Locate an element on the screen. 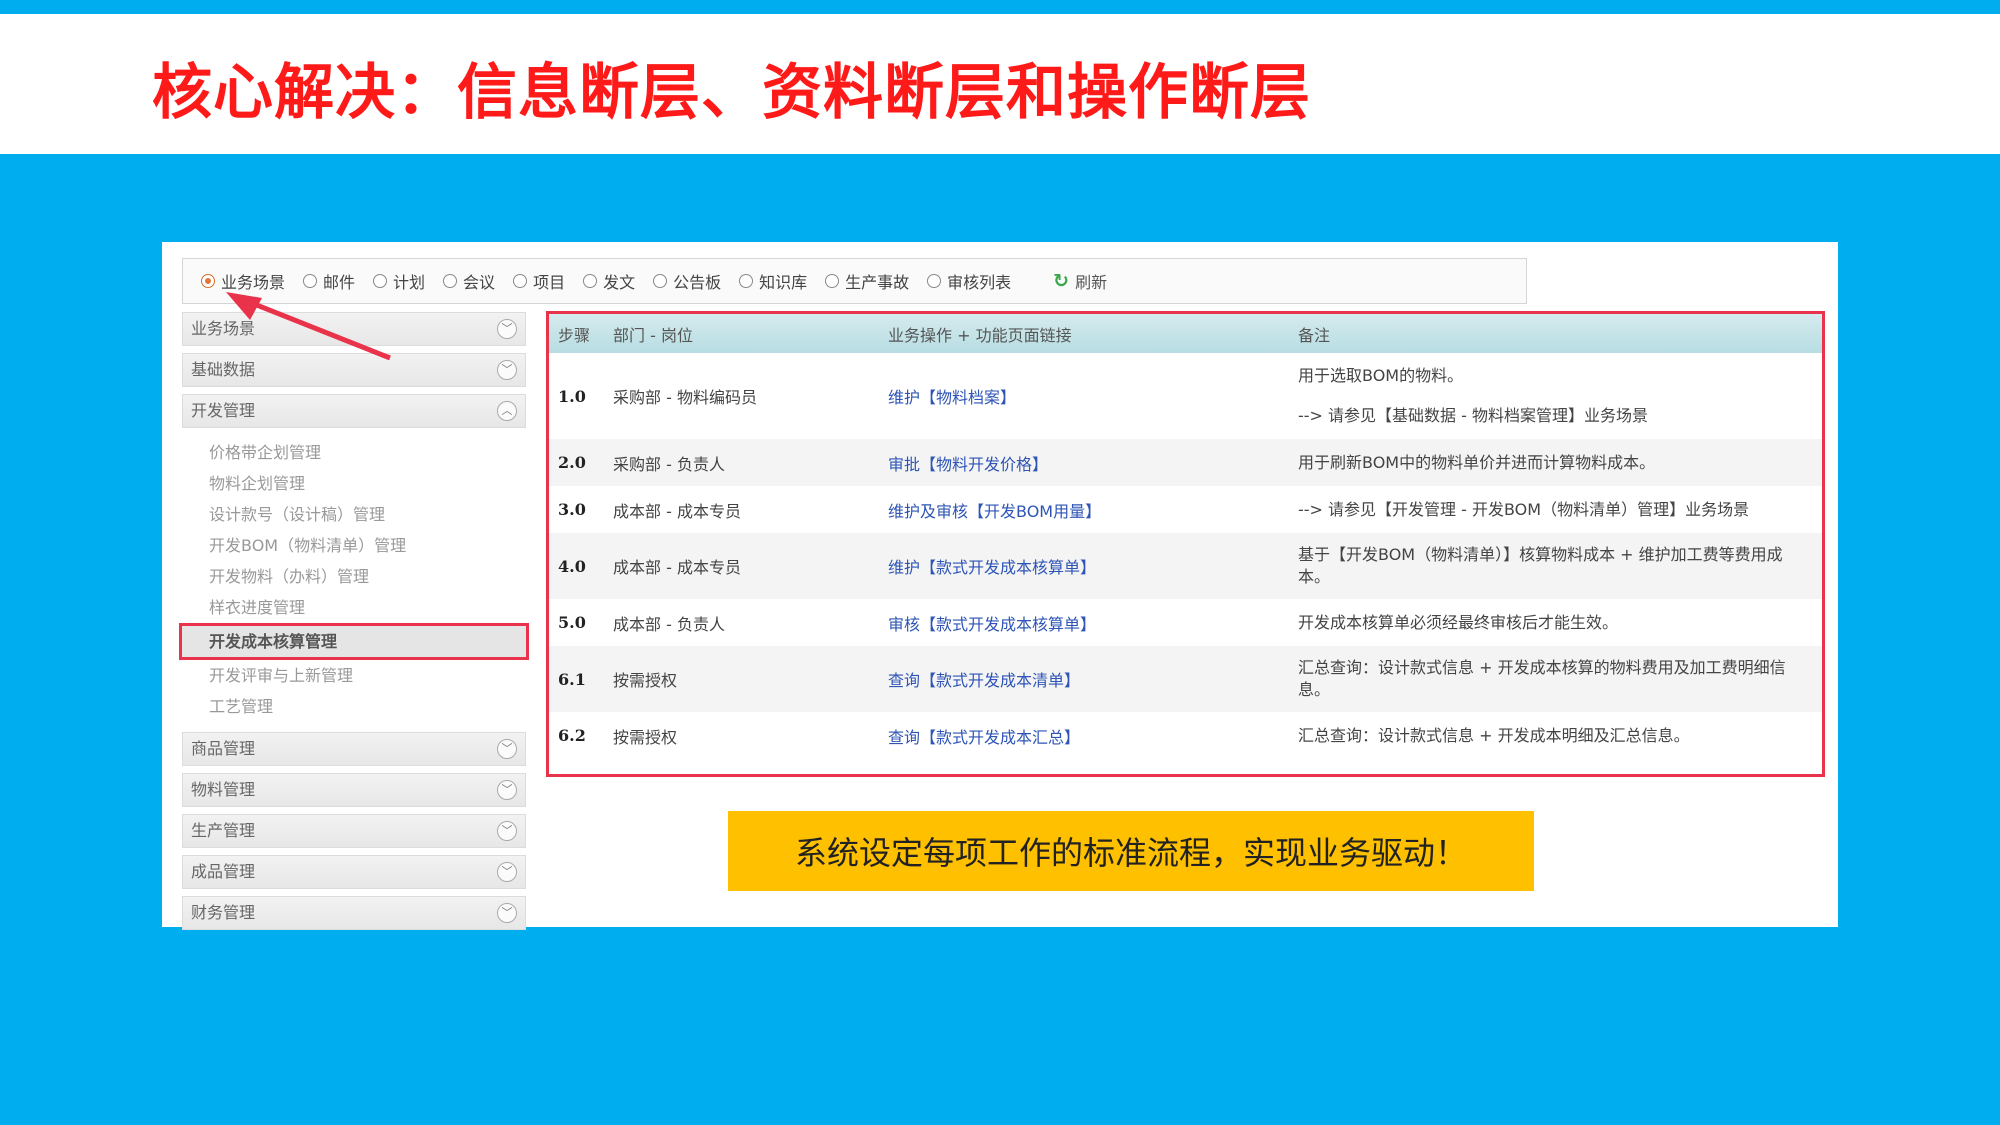 This screenshot has height=1125, width=2000. note-line: 用于刷新BOM中的物料单价并进而计算物料成本。 is located at coordinates (1477, 462).